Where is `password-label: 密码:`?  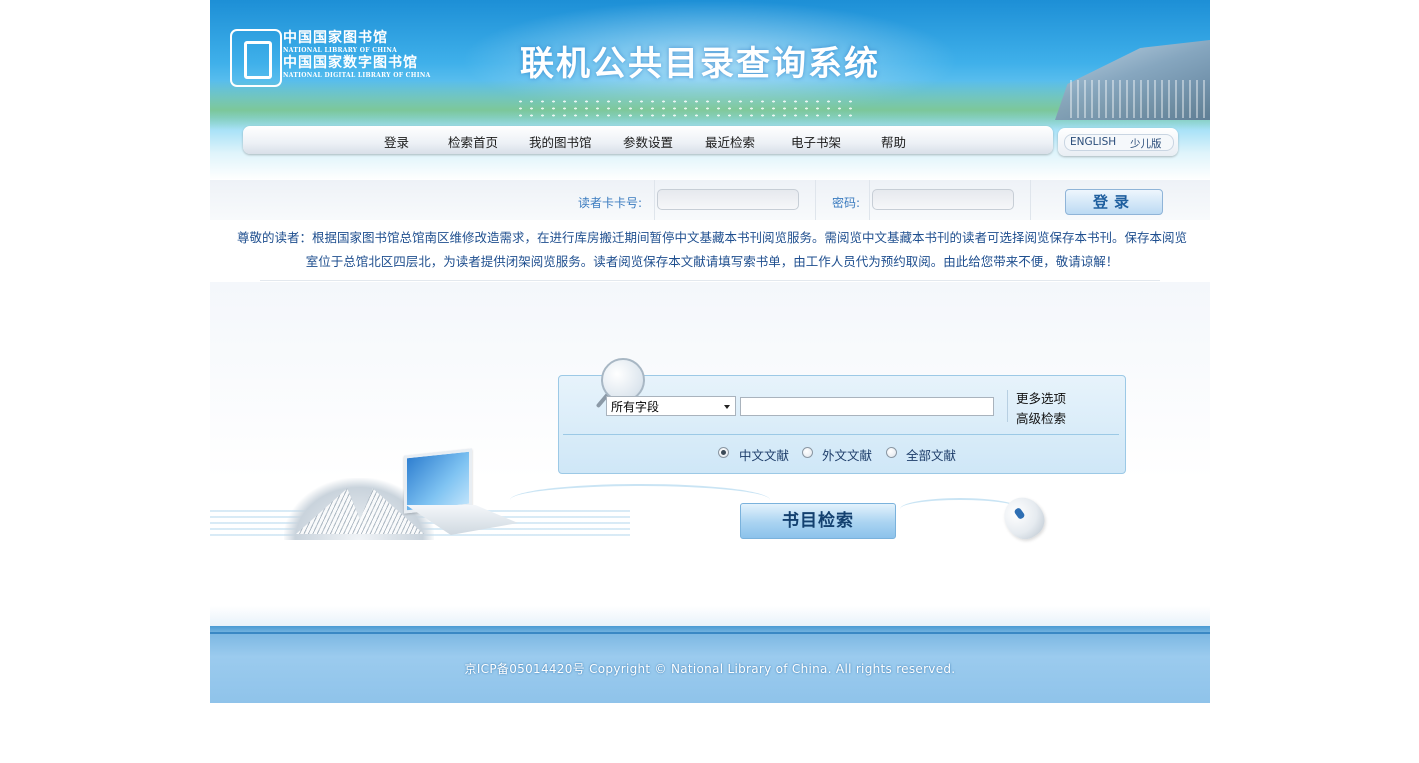 password-label: 密码: is located at coordinates (846, 203).